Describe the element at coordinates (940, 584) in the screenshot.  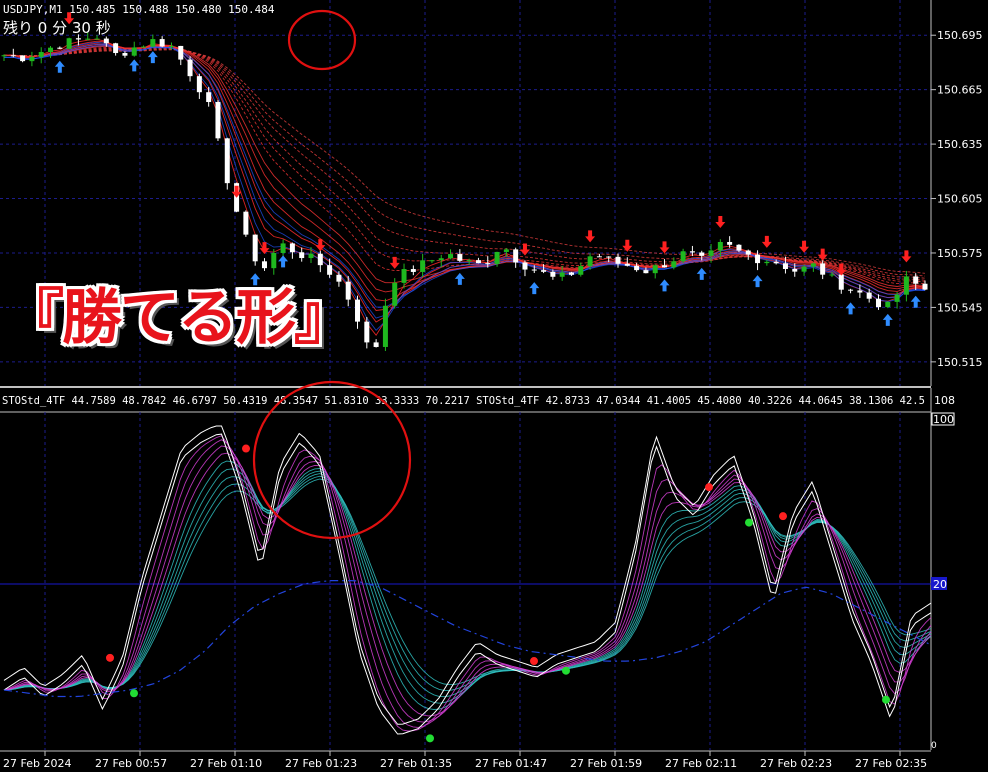
I see `level-20-label: 20` at that location.